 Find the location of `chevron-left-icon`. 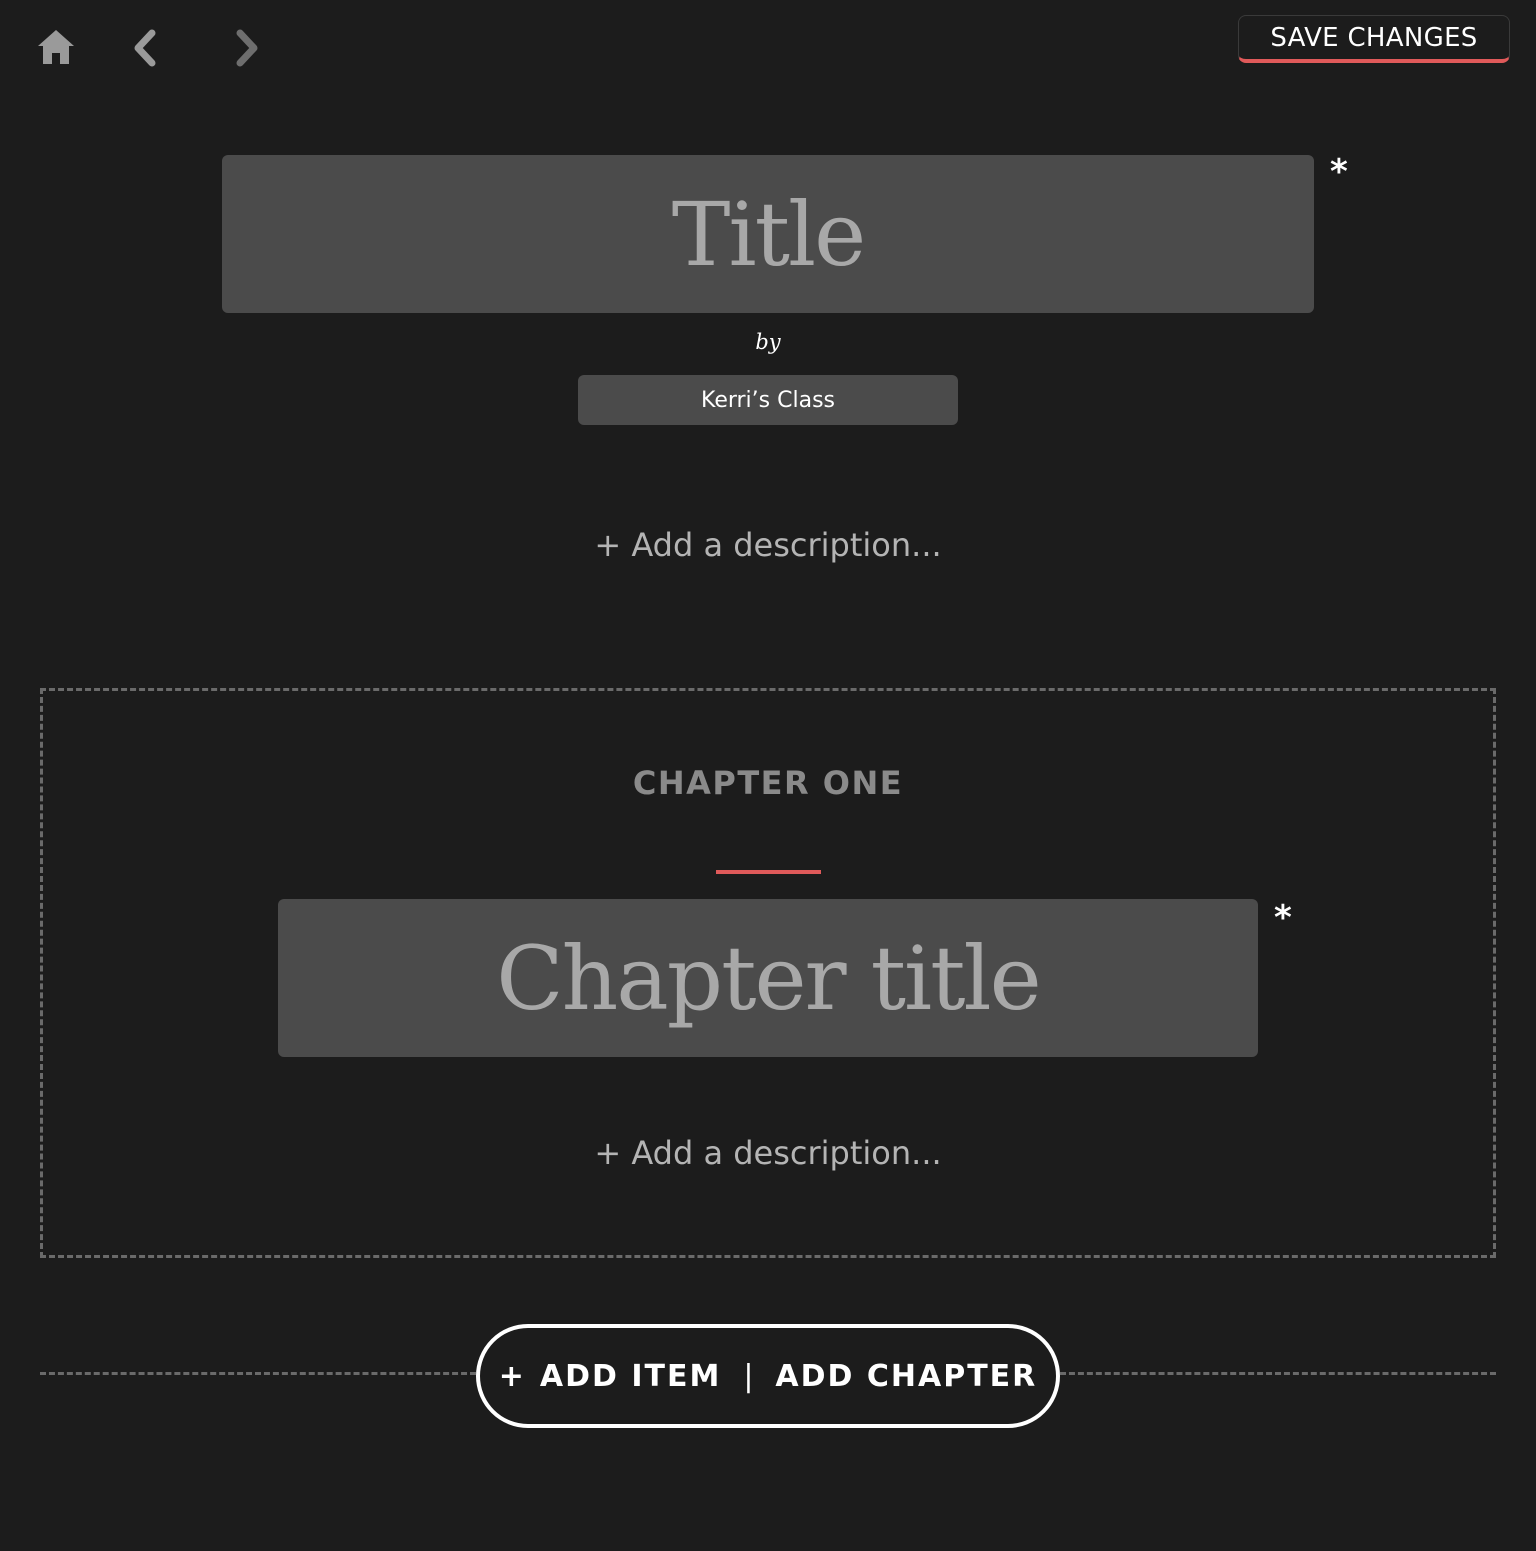

chevron-left-icon is located at coordinates (145, 48).